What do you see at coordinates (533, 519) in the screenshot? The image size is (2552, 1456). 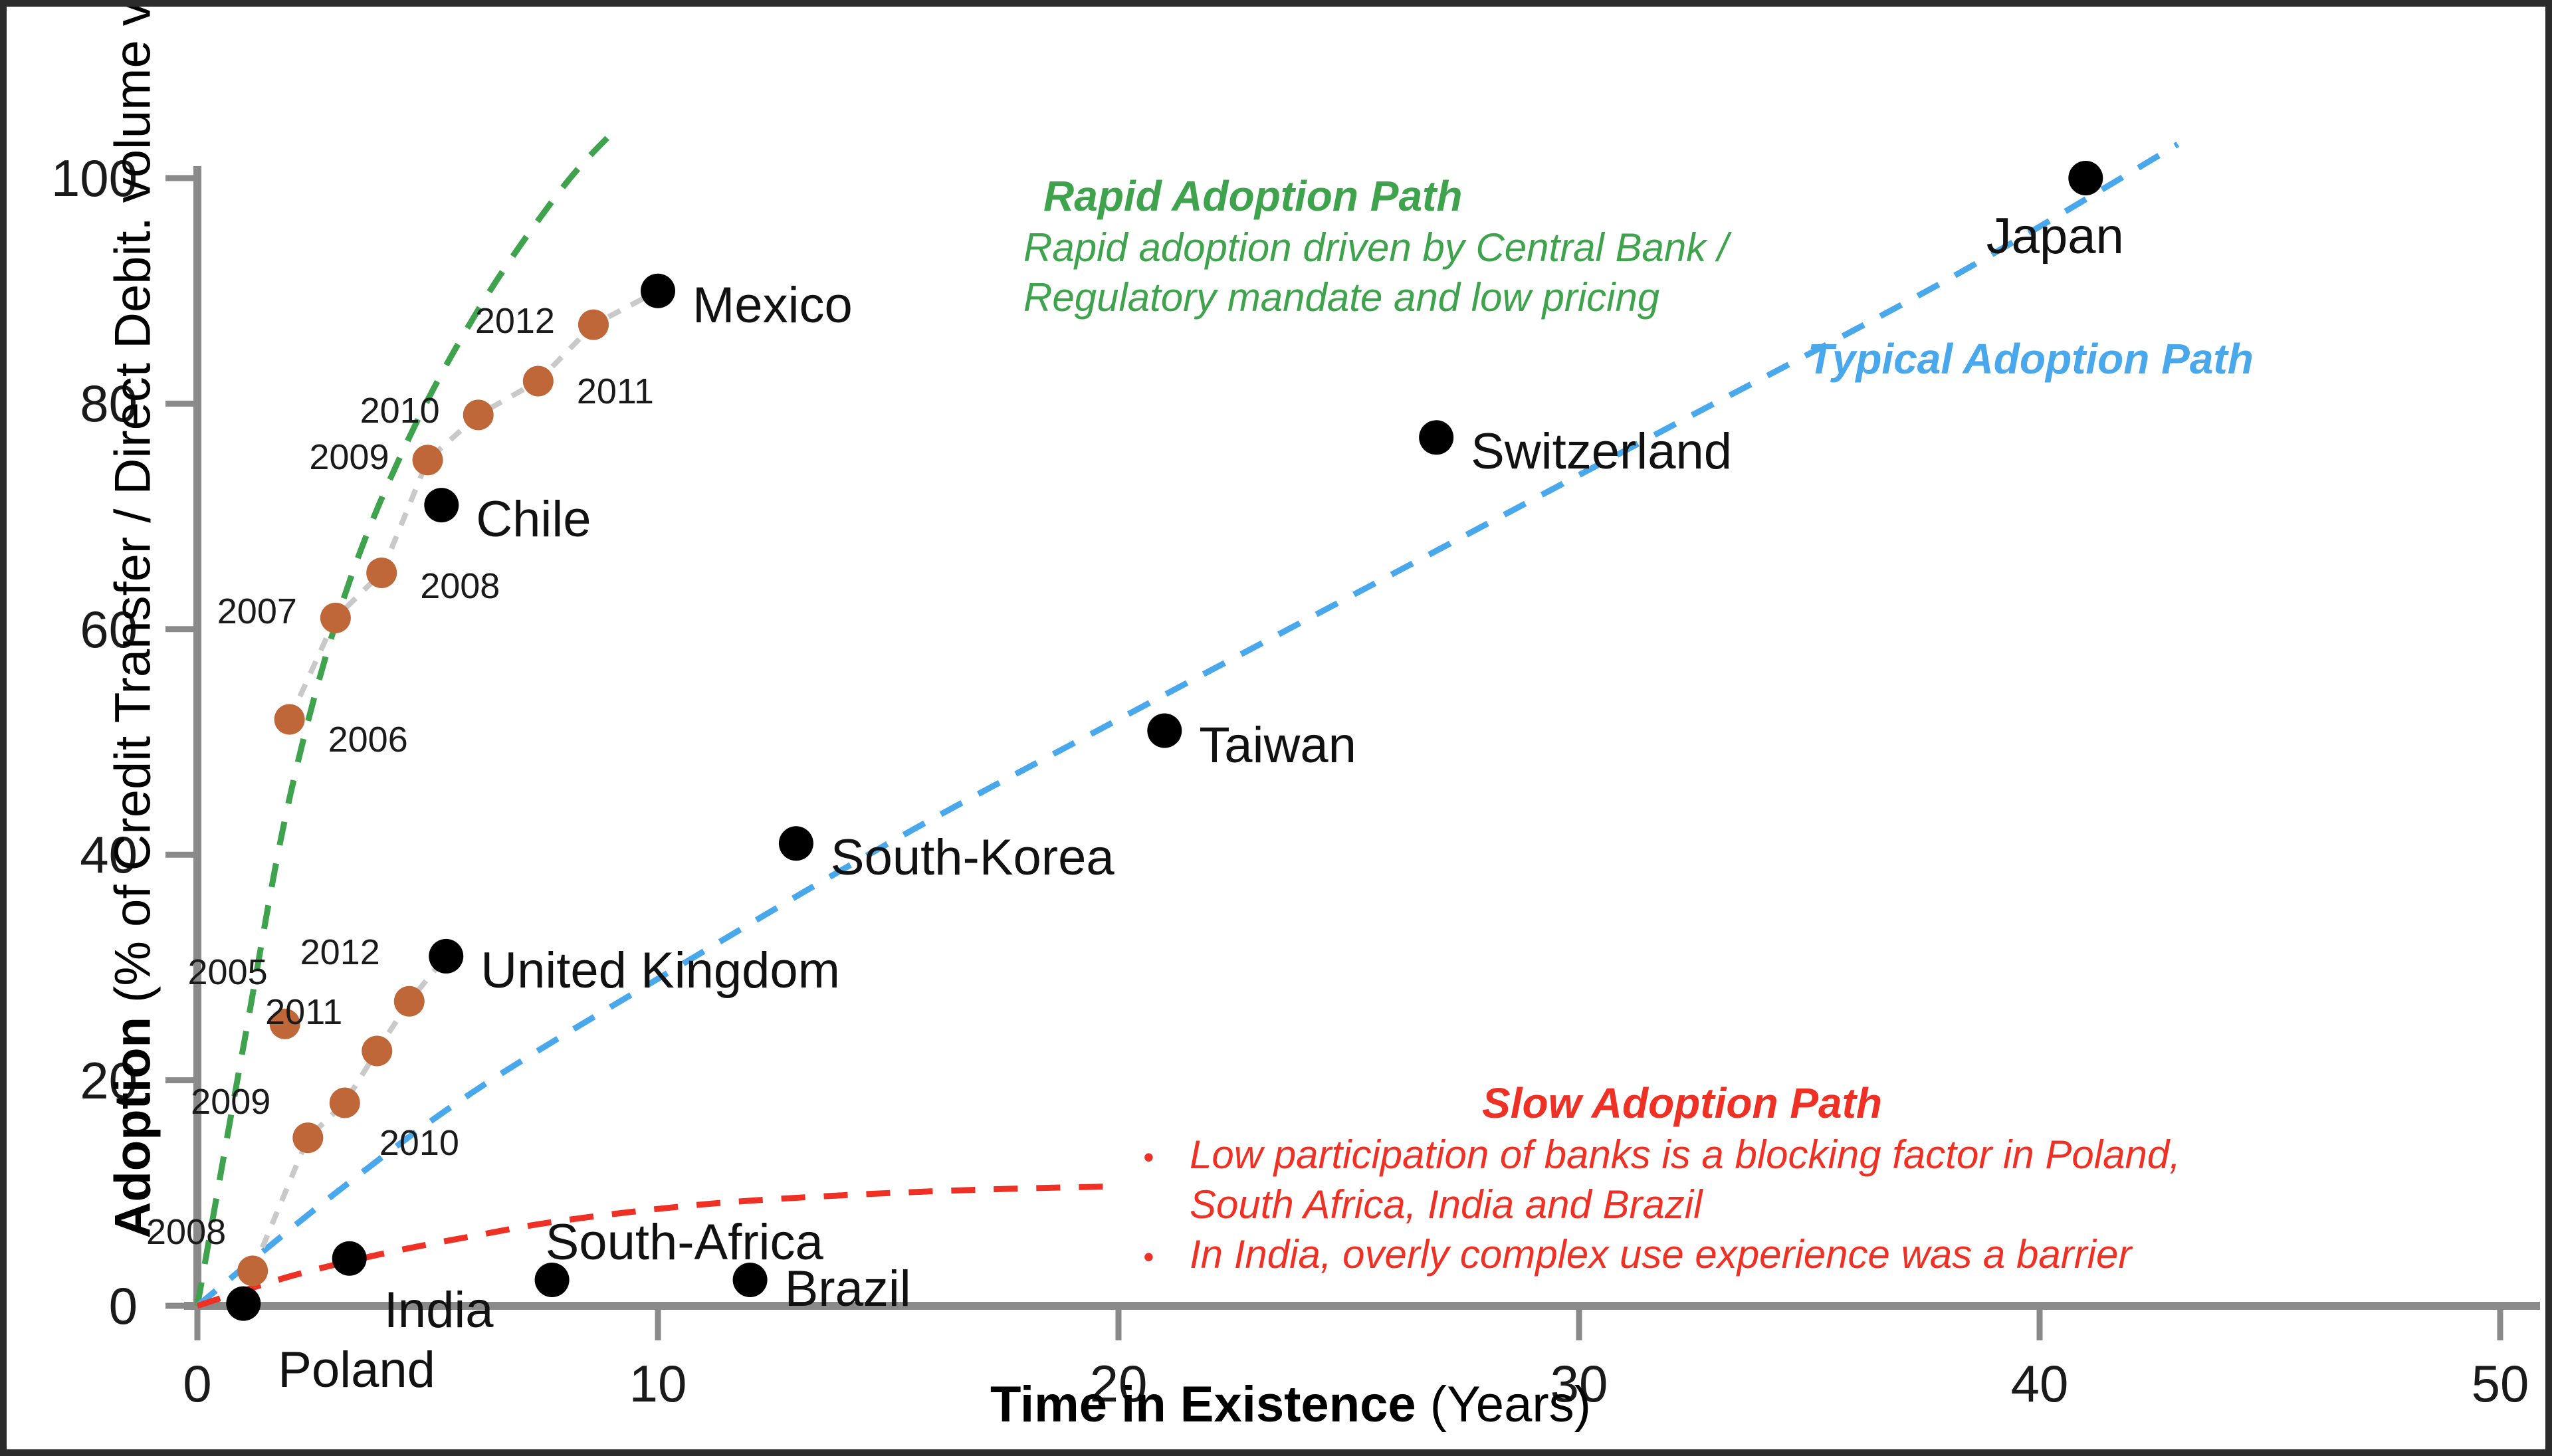 I see `label-chile: Chile` at bounding box center [533, 519].